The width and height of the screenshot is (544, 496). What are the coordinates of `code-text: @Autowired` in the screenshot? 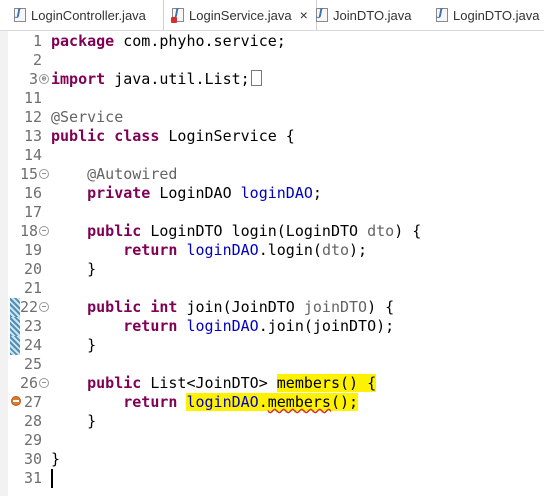 It's located at (114, 174).